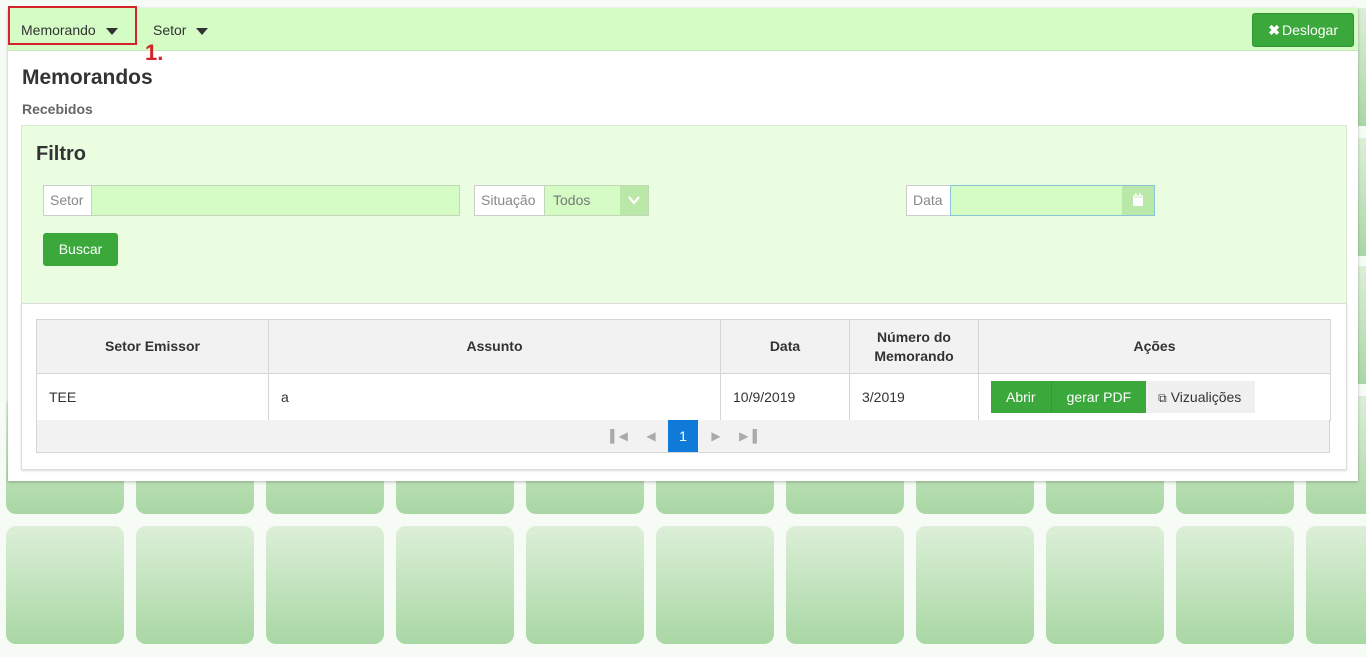 The height and width of the screenshot is (657, 1366). What do you see at coordinates (785, 346) in the screenshot?
I see `column-header-data: Data` at bounding box center [785, 346].